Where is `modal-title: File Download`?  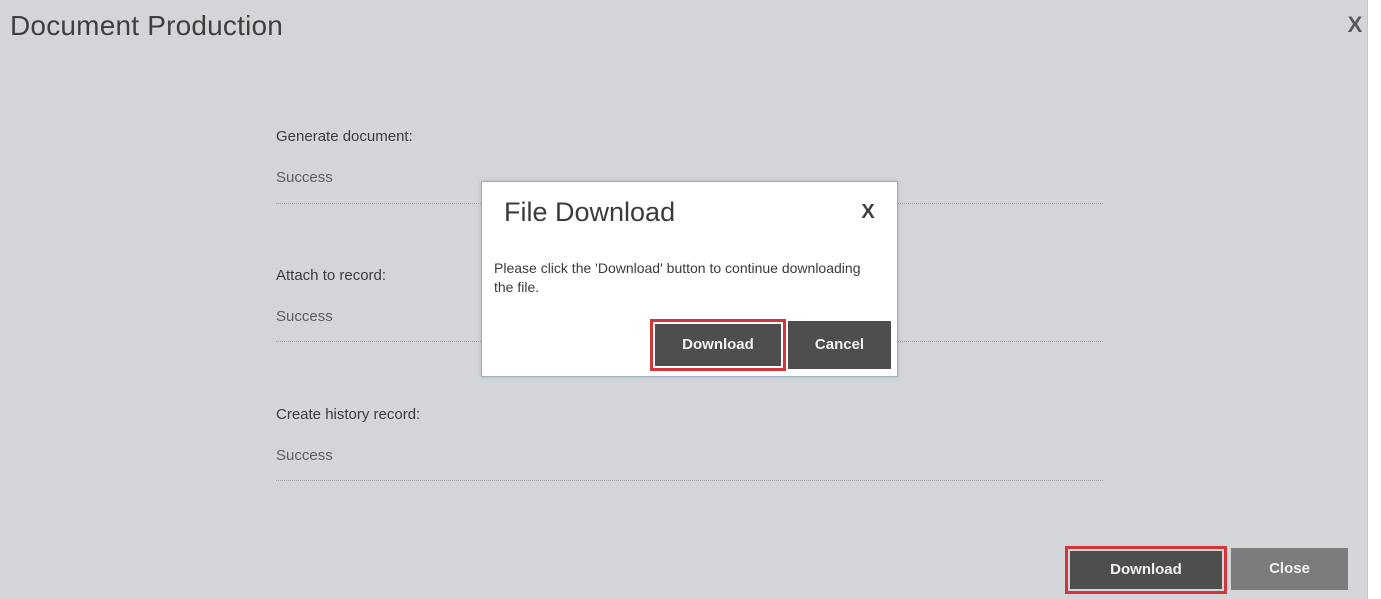 modal-title: File Download is located at coordinates (590, 212).